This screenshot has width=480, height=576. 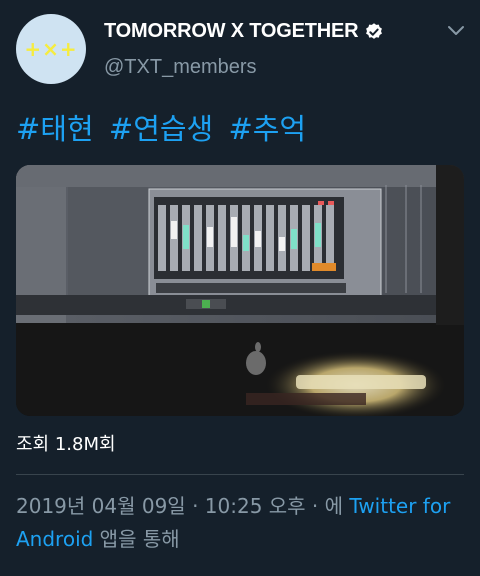 What do you see at coordinates (180, 67) in the screenshot?
I see `user-handle: @TXT_members` at bounding box center [180, 67].